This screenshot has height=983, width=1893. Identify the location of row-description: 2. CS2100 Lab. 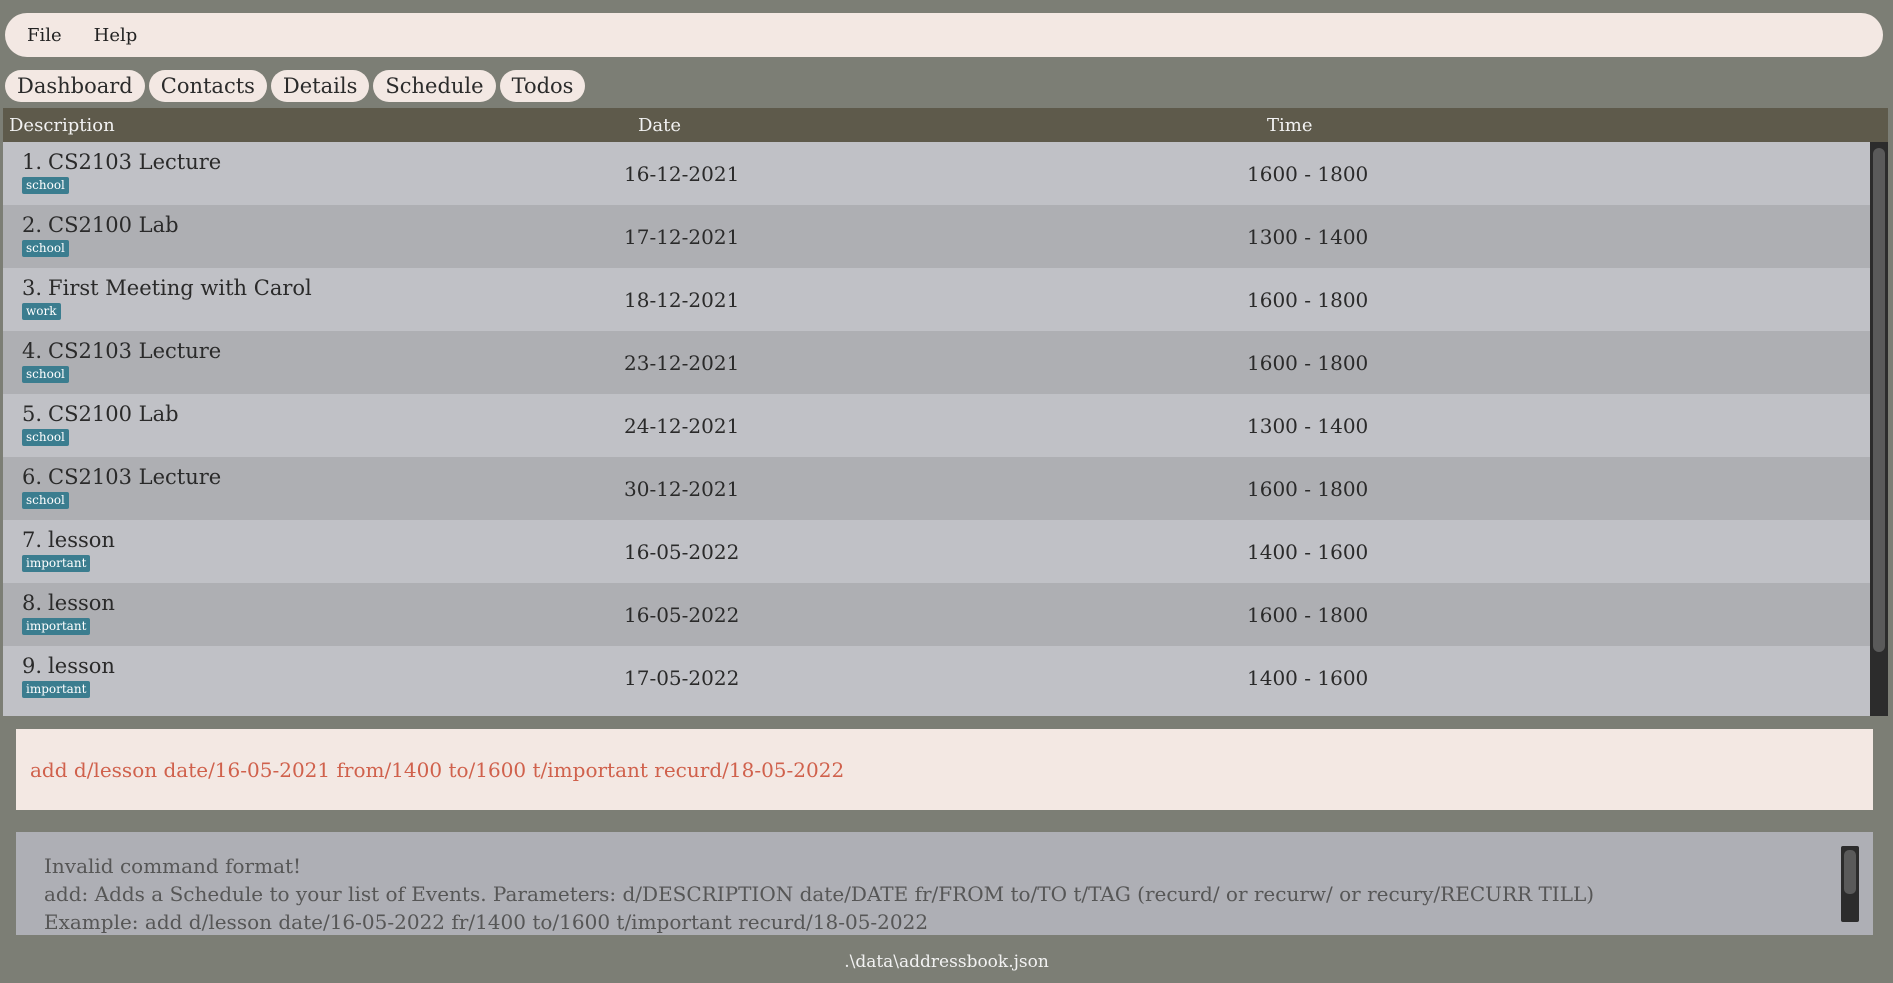
(100, 225).